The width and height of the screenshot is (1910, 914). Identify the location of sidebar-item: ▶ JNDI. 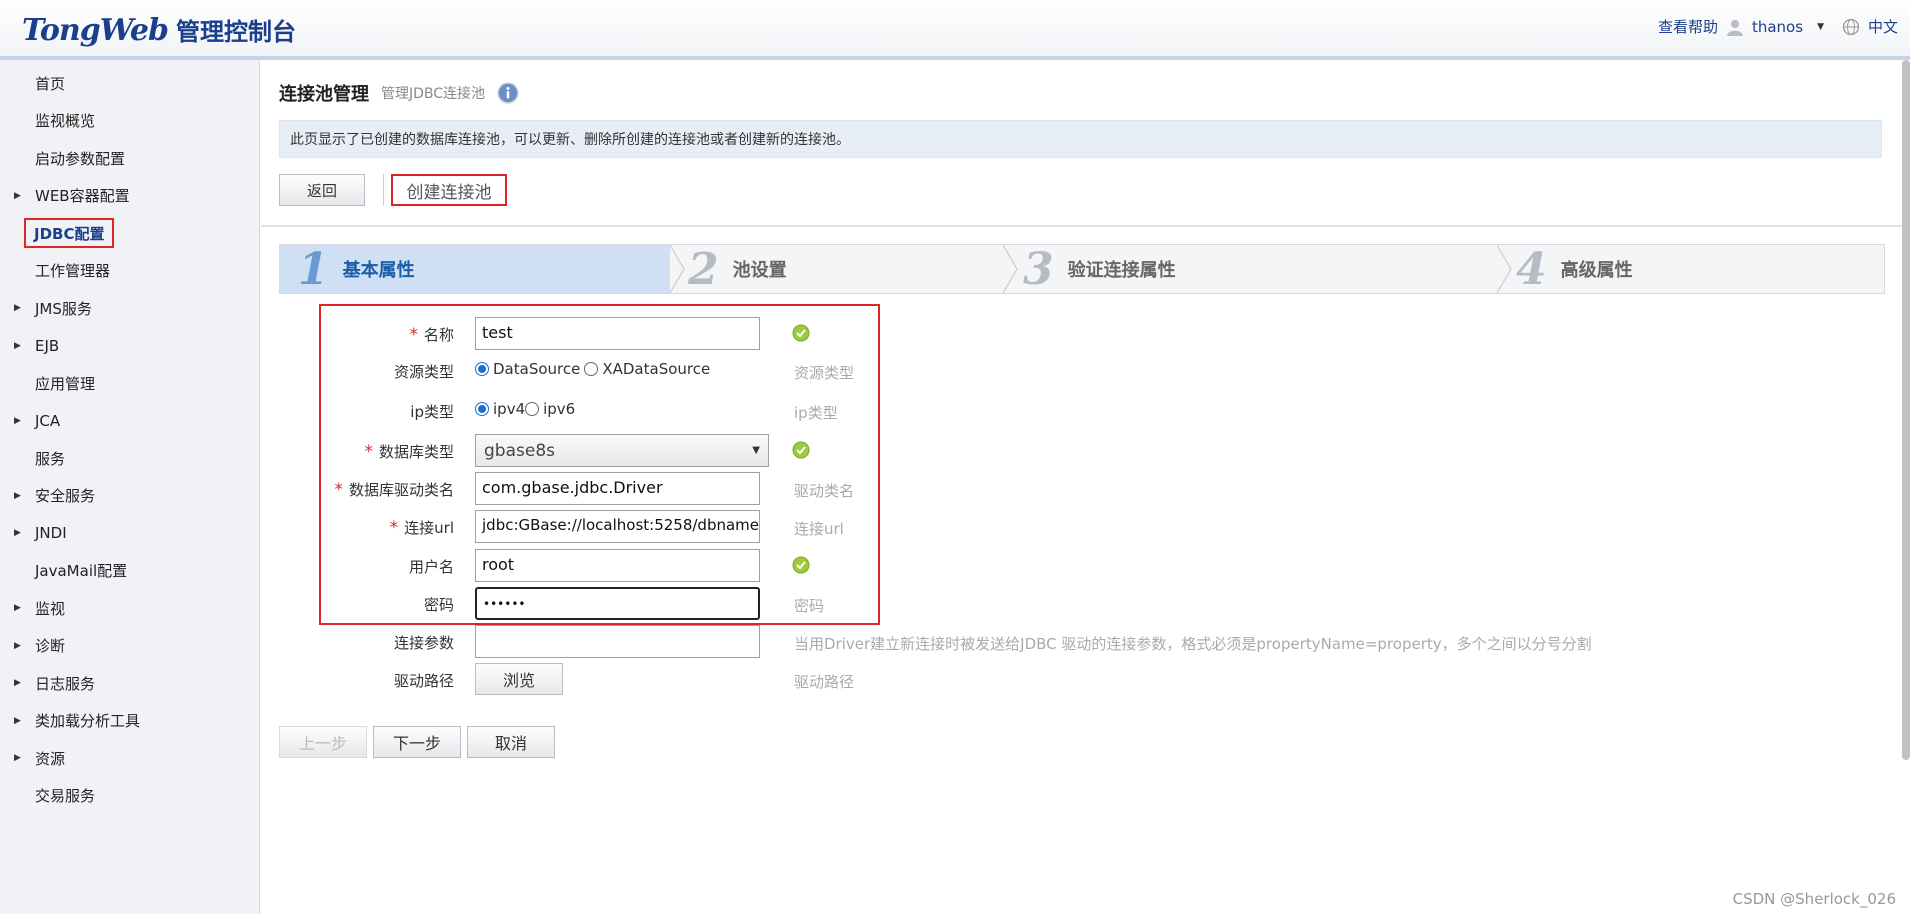
(130, 533).